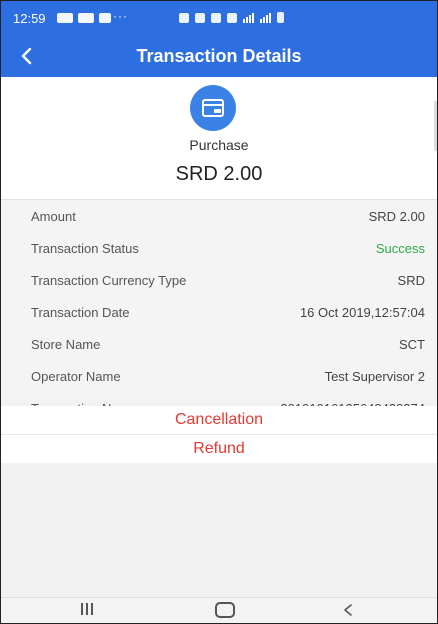 This screenshot has width=438, height=624. What do you see at coordinates (219, 248) in the screenshot?
I see `detail-row-status: Transaction Status Success` at bounding box center [219, 248].